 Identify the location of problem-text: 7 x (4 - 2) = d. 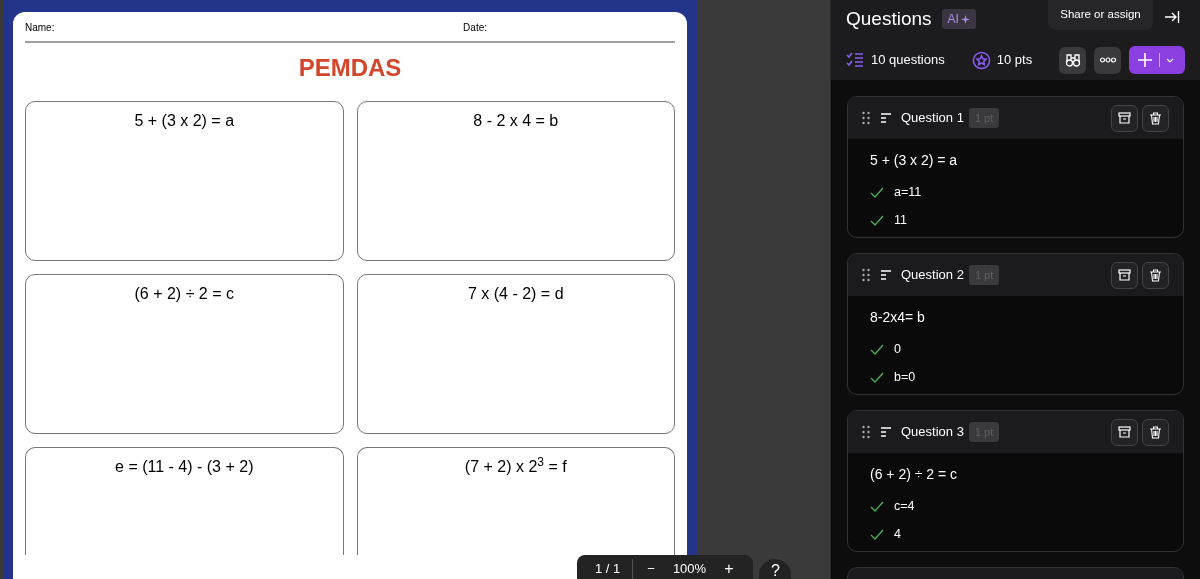
(515, 294).